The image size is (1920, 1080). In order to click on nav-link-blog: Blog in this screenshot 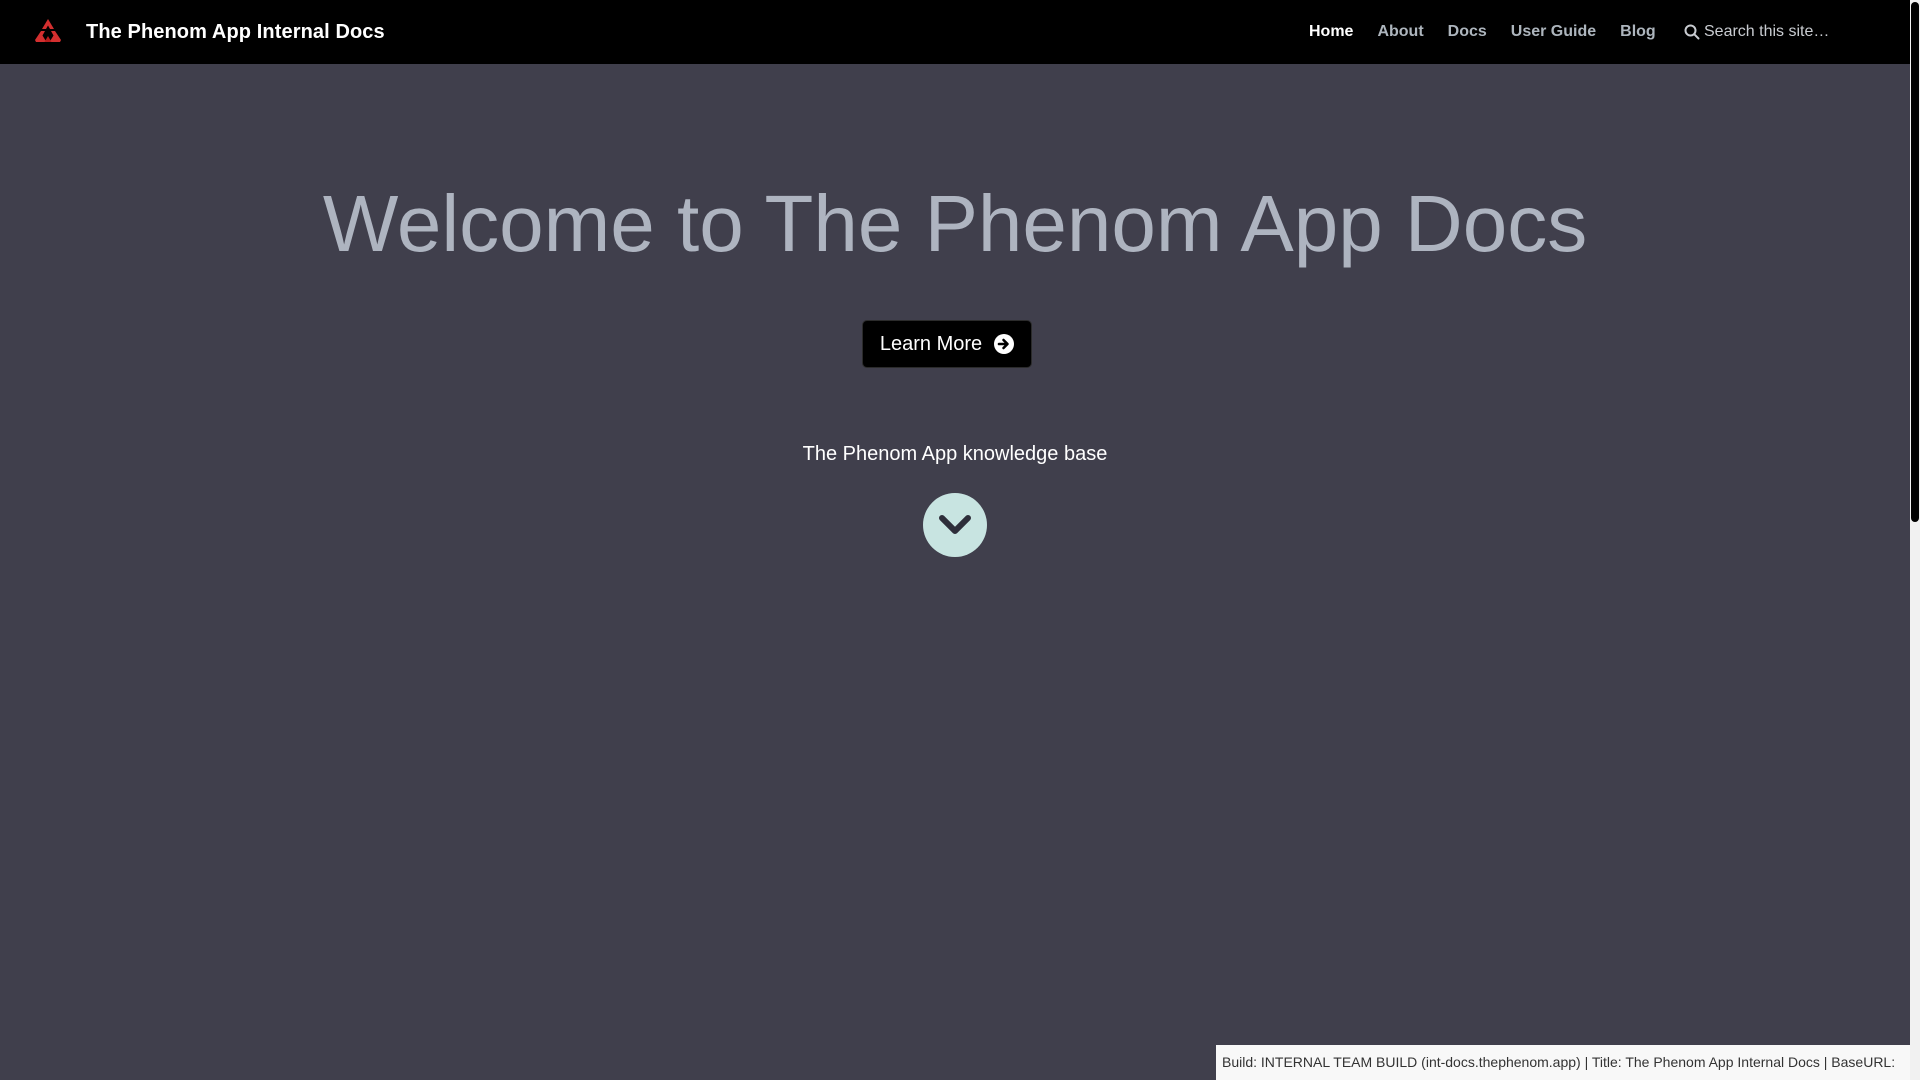, I will do `click(1638, 32)`.